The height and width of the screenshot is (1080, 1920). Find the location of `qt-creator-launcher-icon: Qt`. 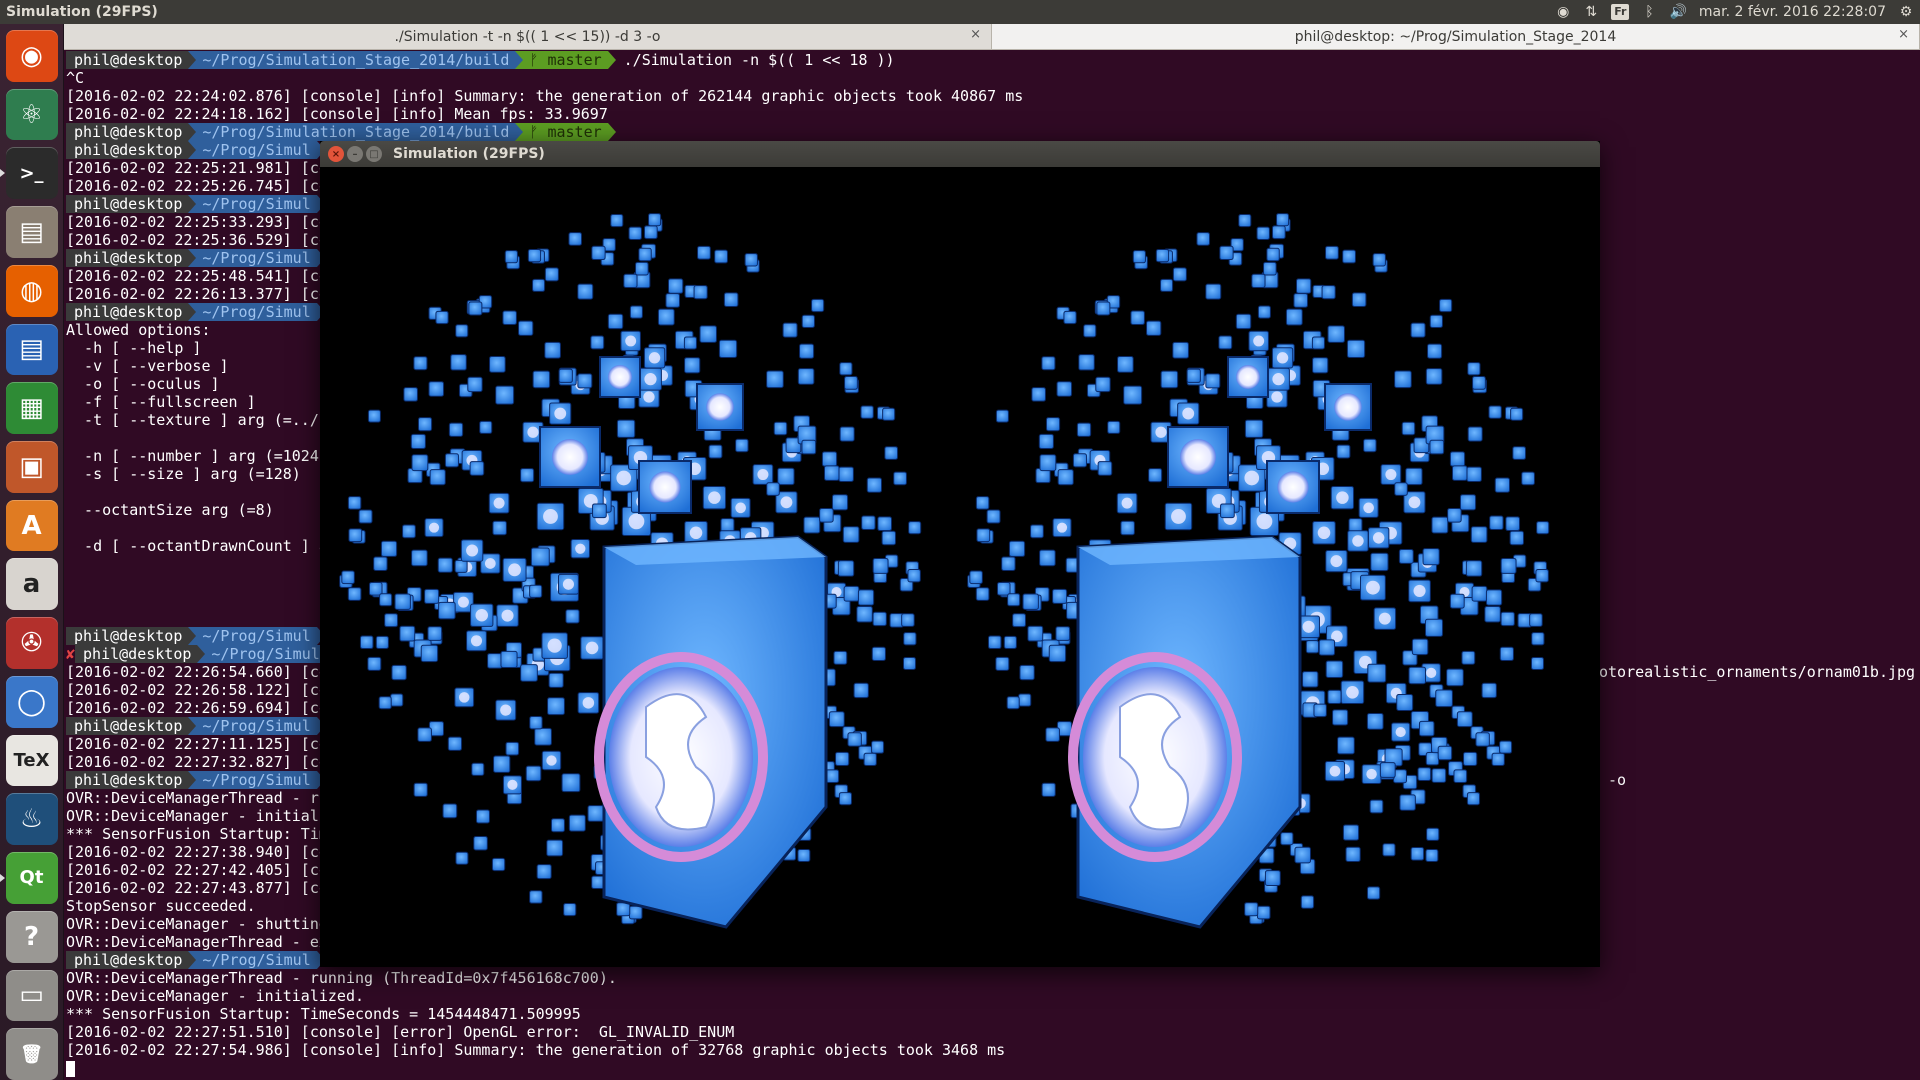

qt-creator-launcher-icon: Qt is located at coordinates (29, 878).